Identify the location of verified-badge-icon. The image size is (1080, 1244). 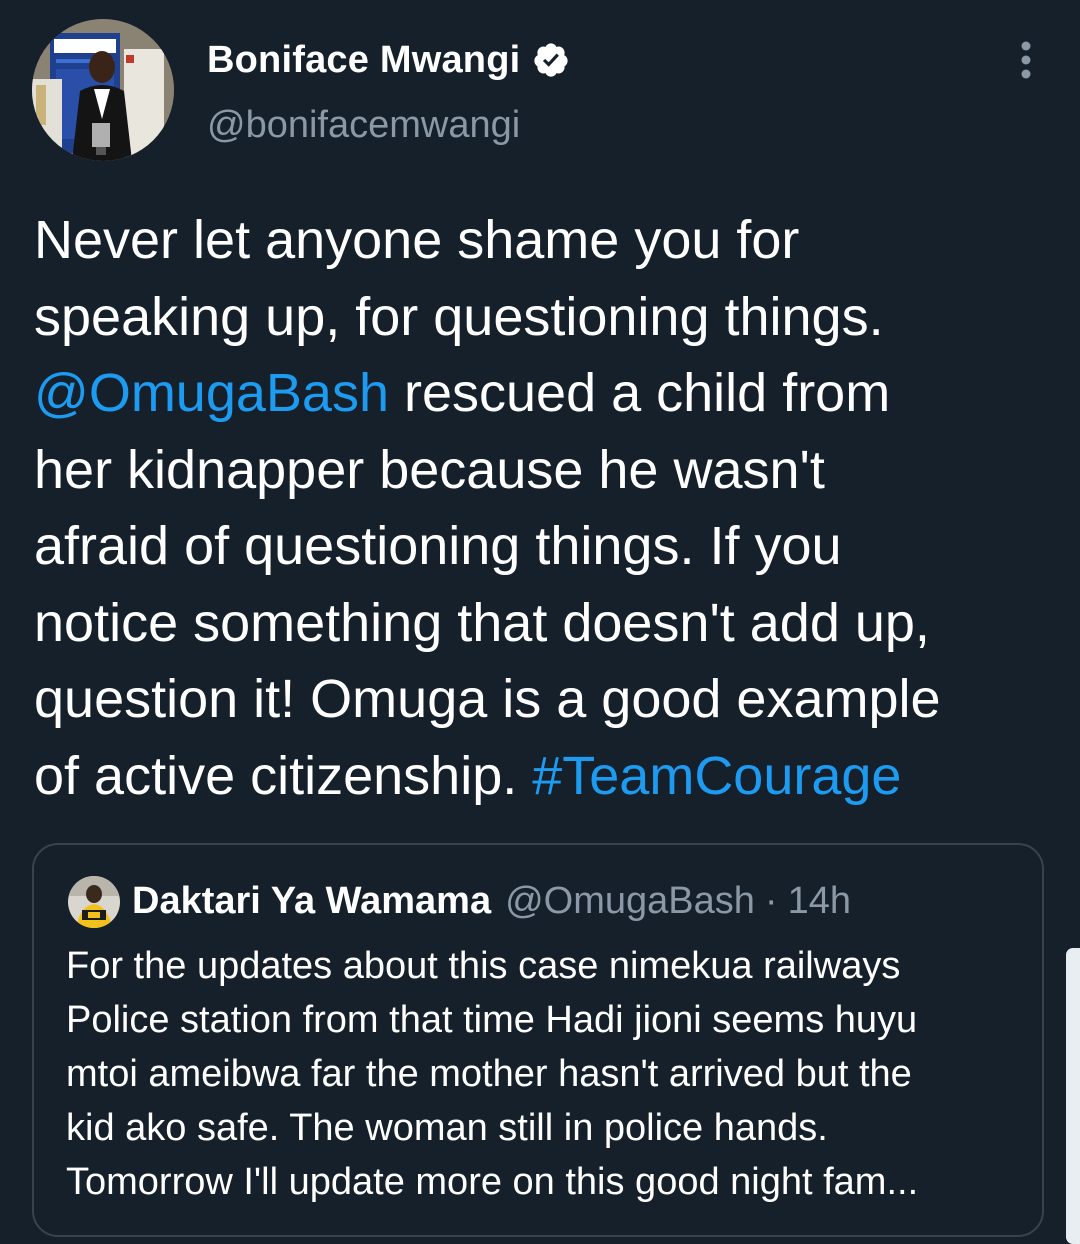
(551, 60).